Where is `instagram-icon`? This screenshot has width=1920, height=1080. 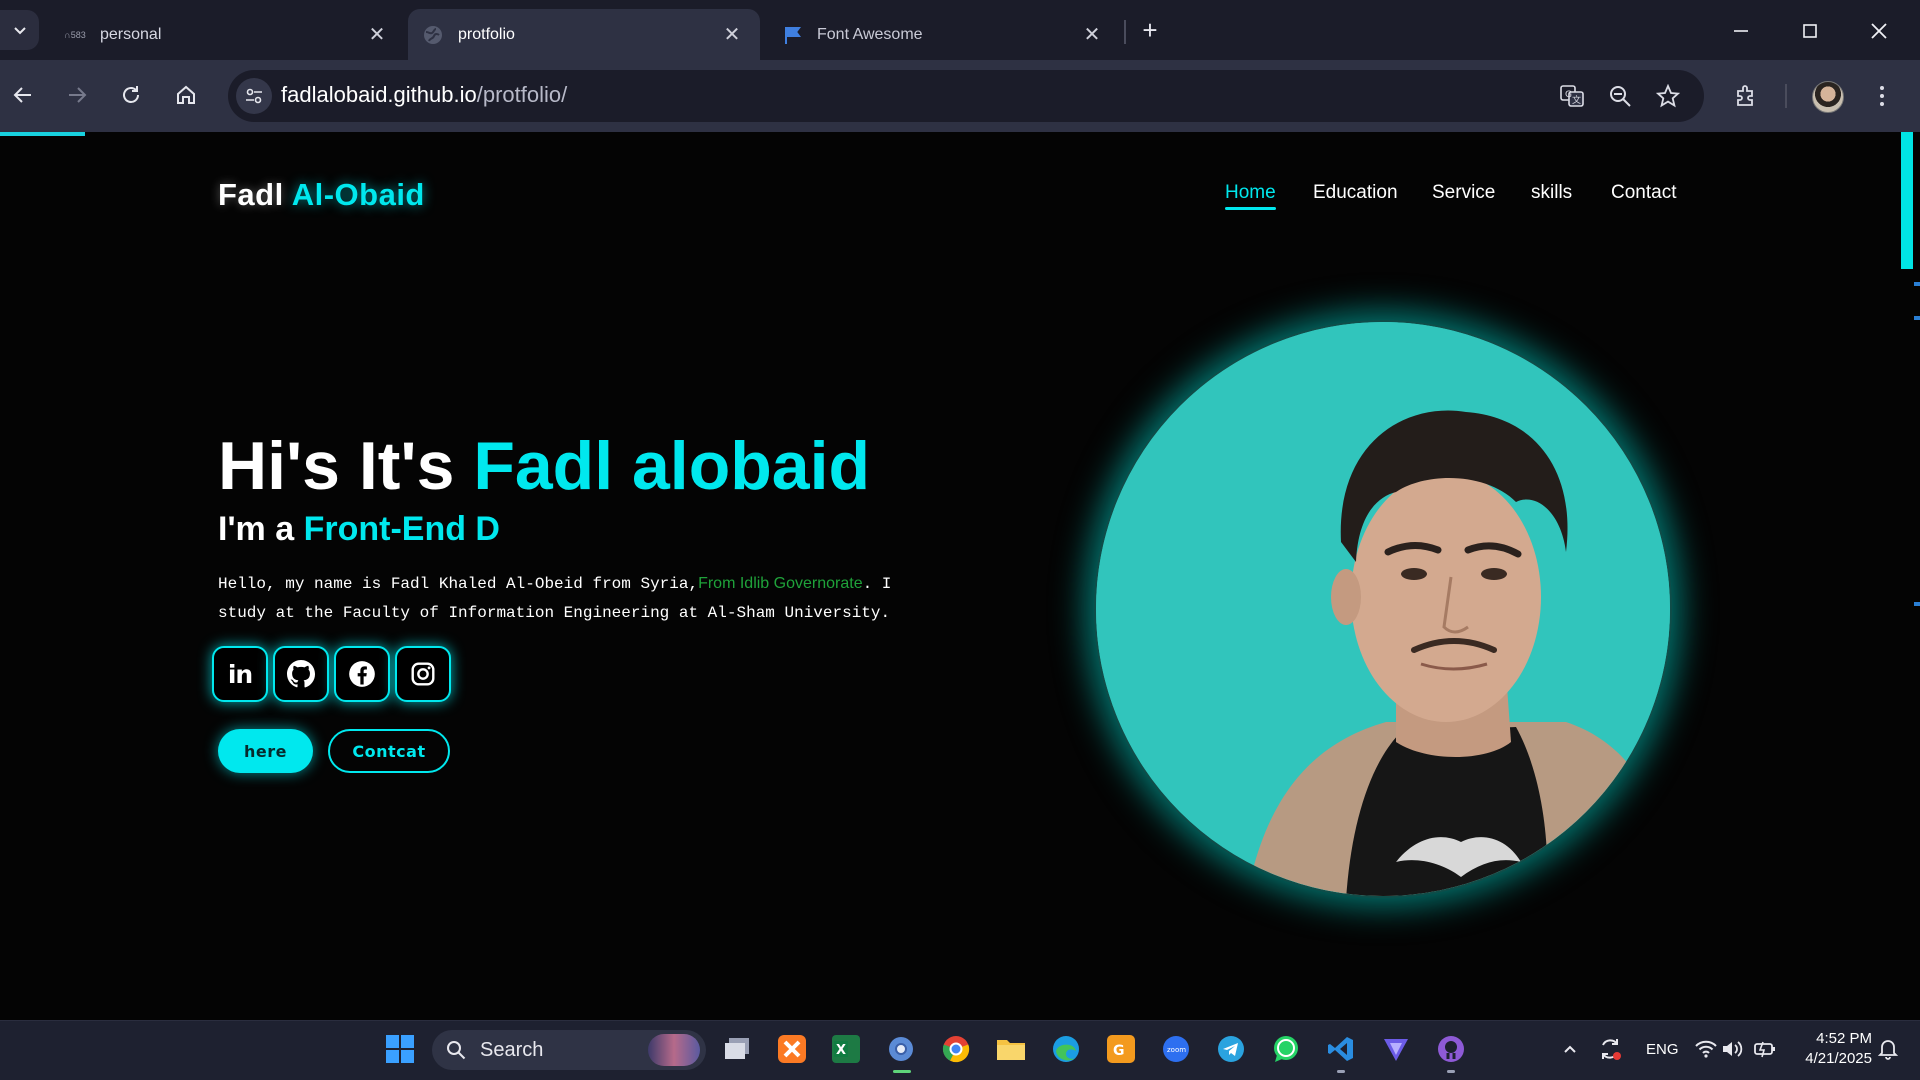 instagram-icon is located at coordinates (423, 674).